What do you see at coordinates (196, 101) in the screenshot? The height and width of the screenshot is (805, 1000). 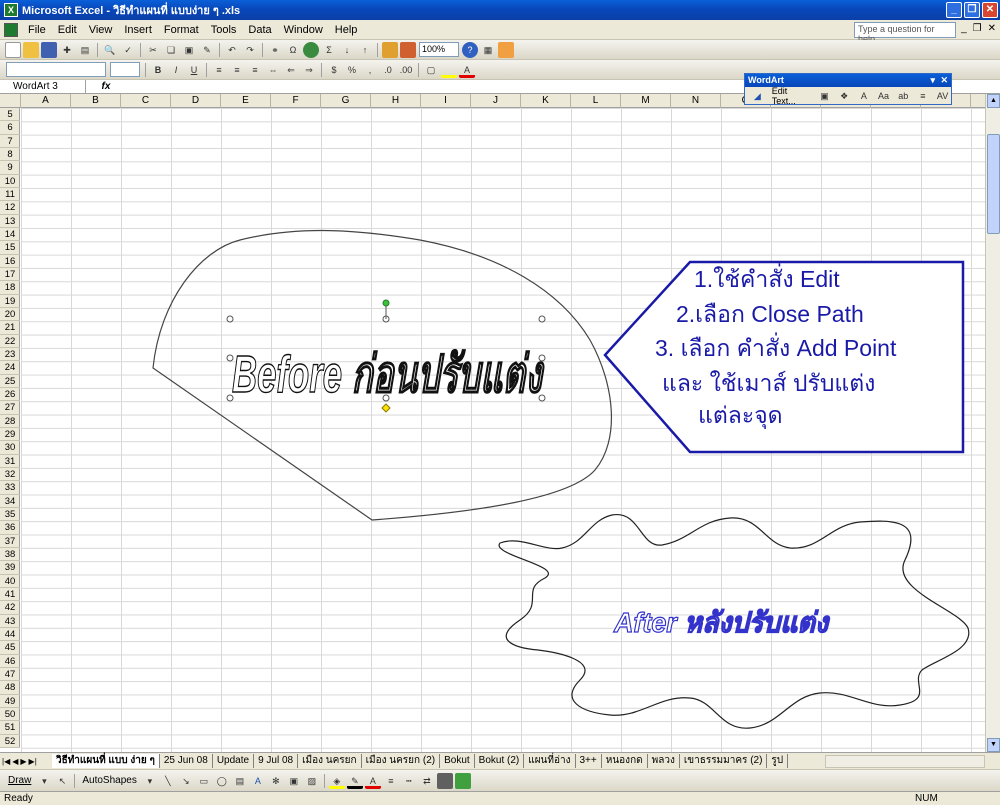 I see `column-header: D` at bounding box center [196, 101].